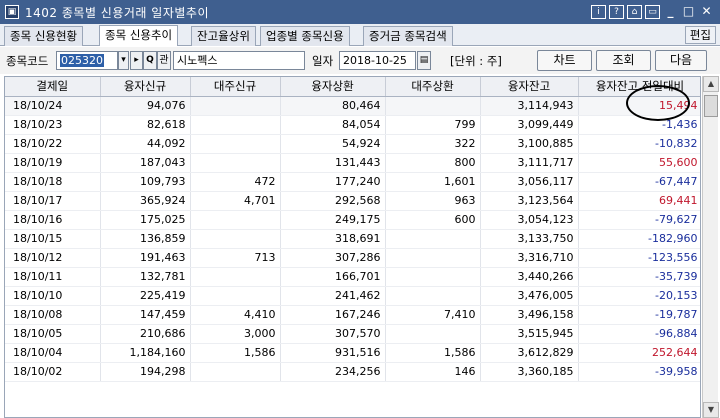 The width and height of the screenshot is (720, 418). I want to click on arrow-right-icon: ▸, so click(136, 60).